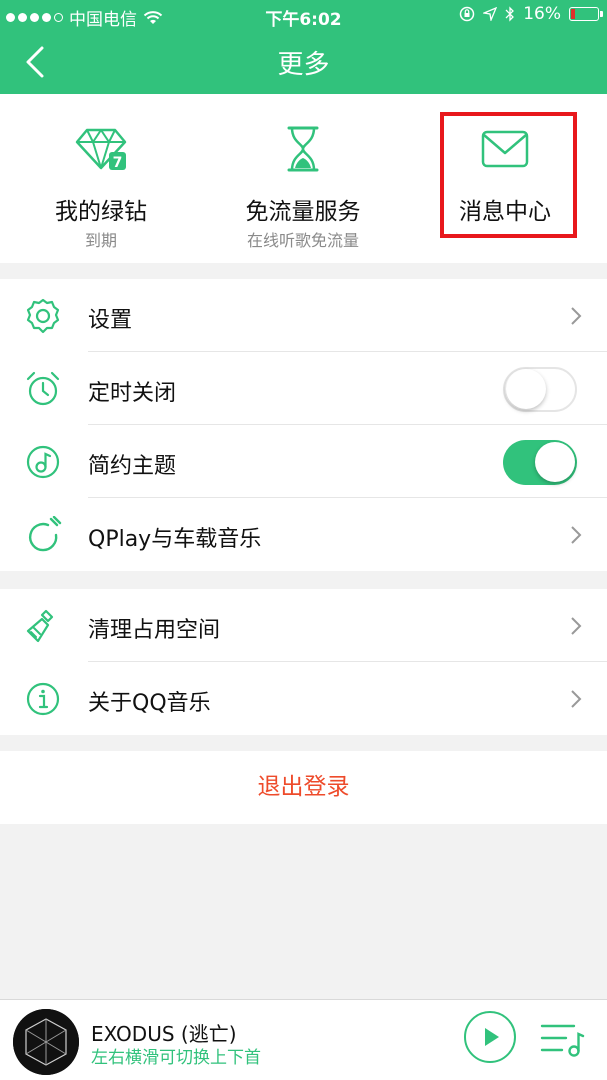 The width and height of the screenshot is (607, 1080). Describe the element at coordinates (132, 466) in the screenshot. I see `row-label: 简约主题` at that location.